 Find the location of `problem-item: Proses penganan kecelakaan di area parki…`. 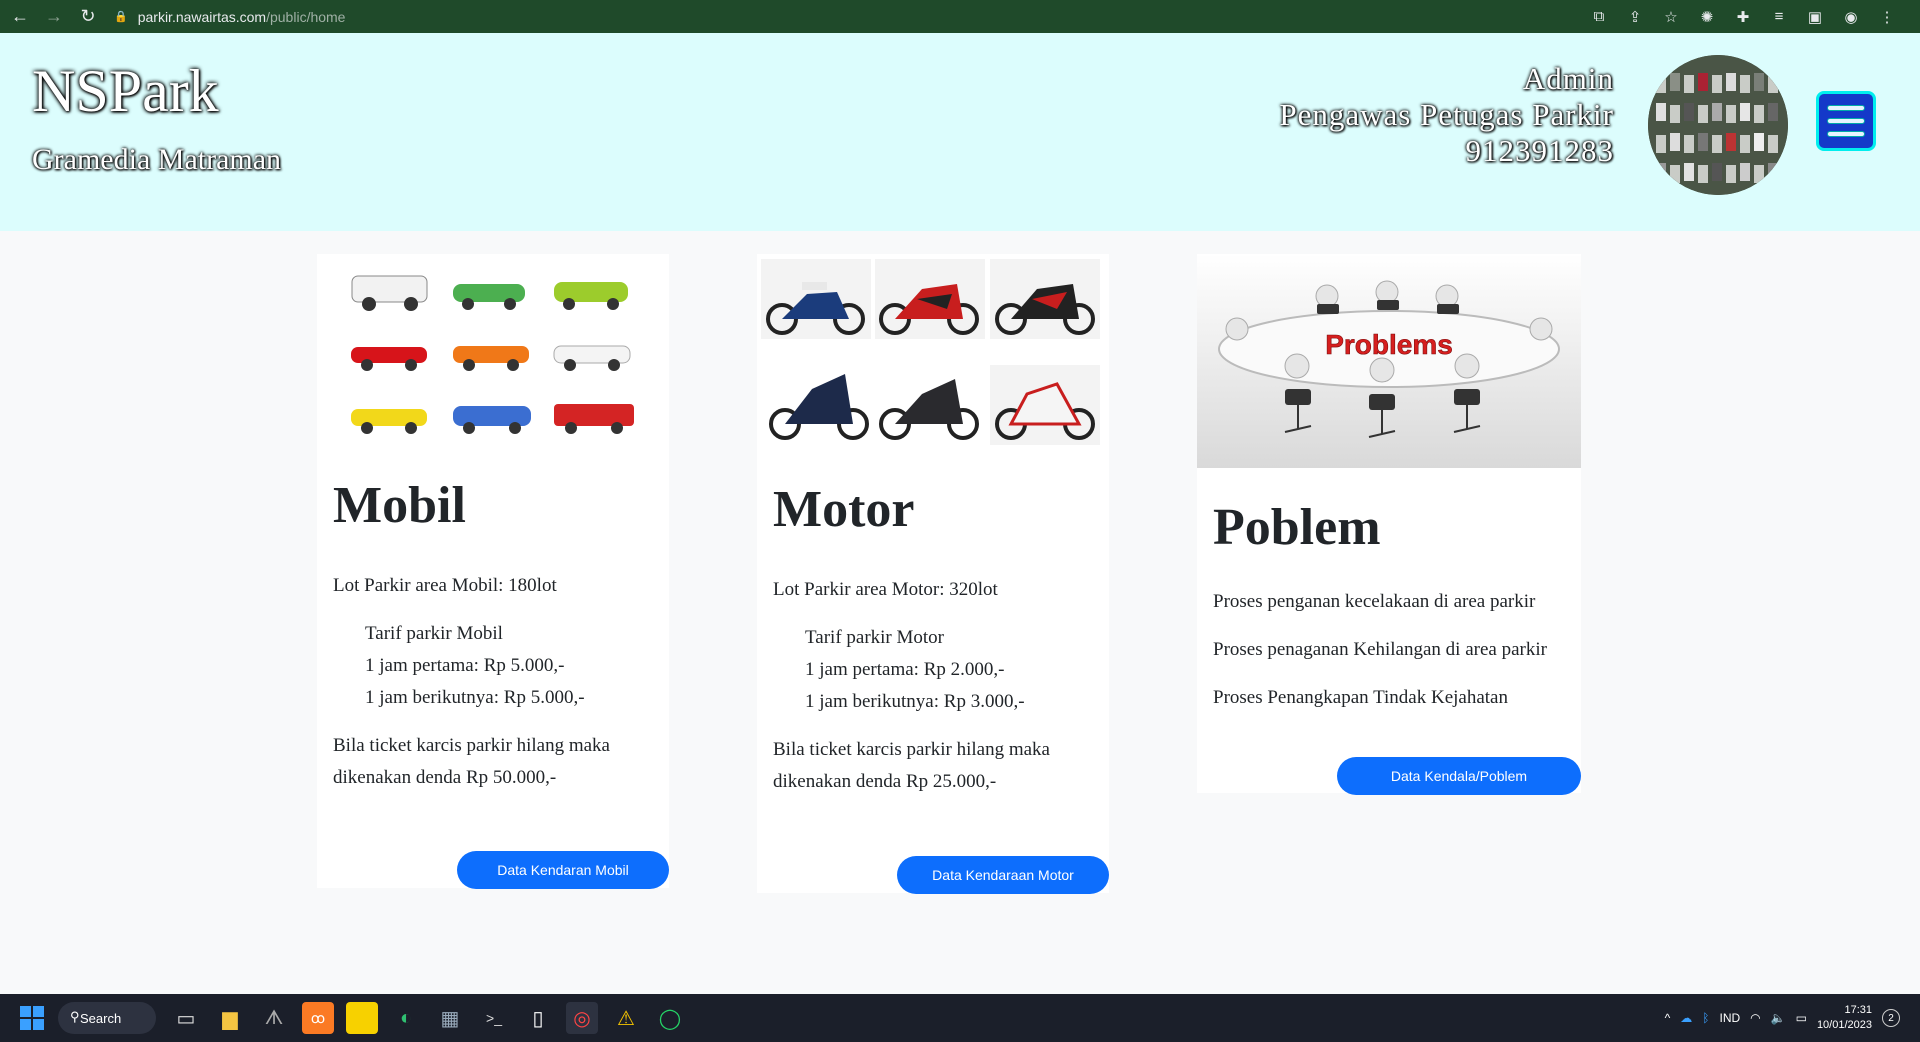

problem-item: Proses penganan kecelakaan di area parki… is located at coordinates (1374, 601).